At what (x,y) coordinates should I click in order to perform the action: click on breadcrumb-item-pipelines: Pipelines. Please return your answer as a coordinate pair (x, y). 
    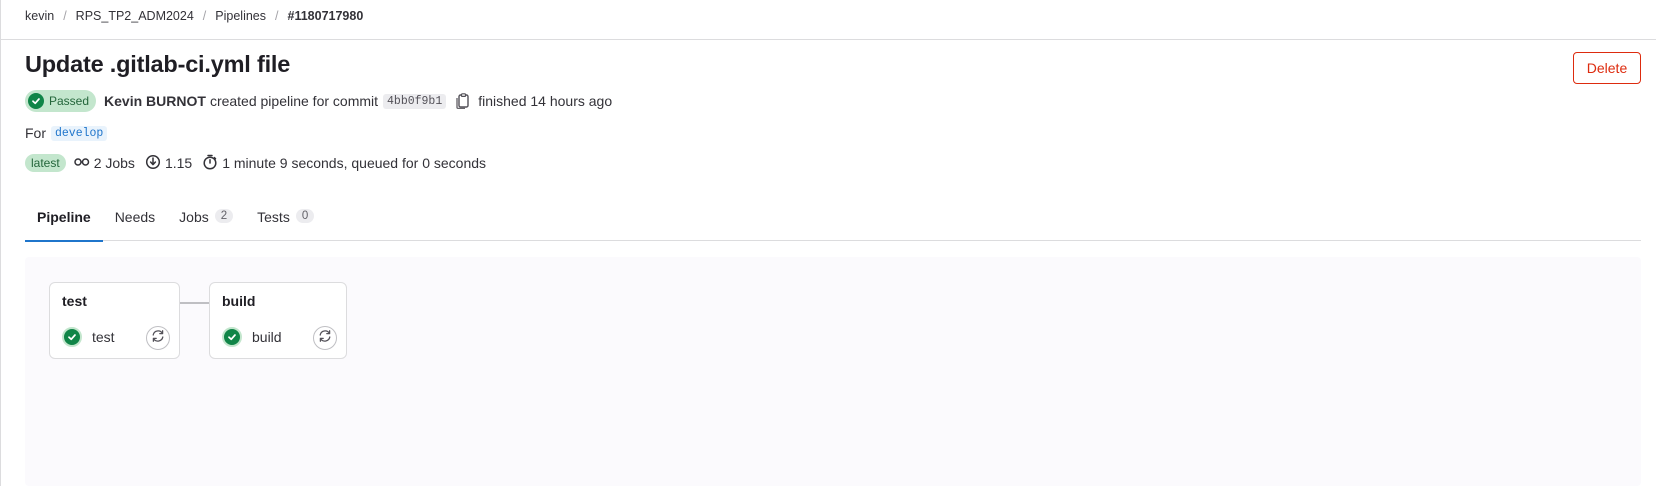
    Looking at the image, I should click on (240, 16).